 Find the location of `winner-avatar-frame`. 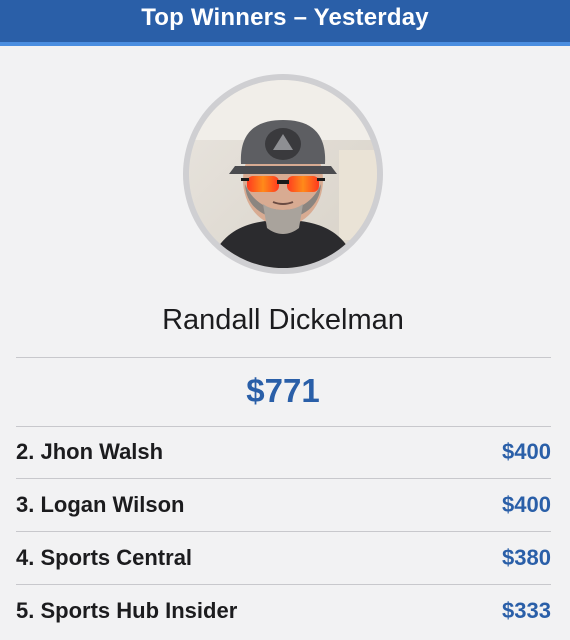

winner-avatar-frame is located at coordinates (283, 174).